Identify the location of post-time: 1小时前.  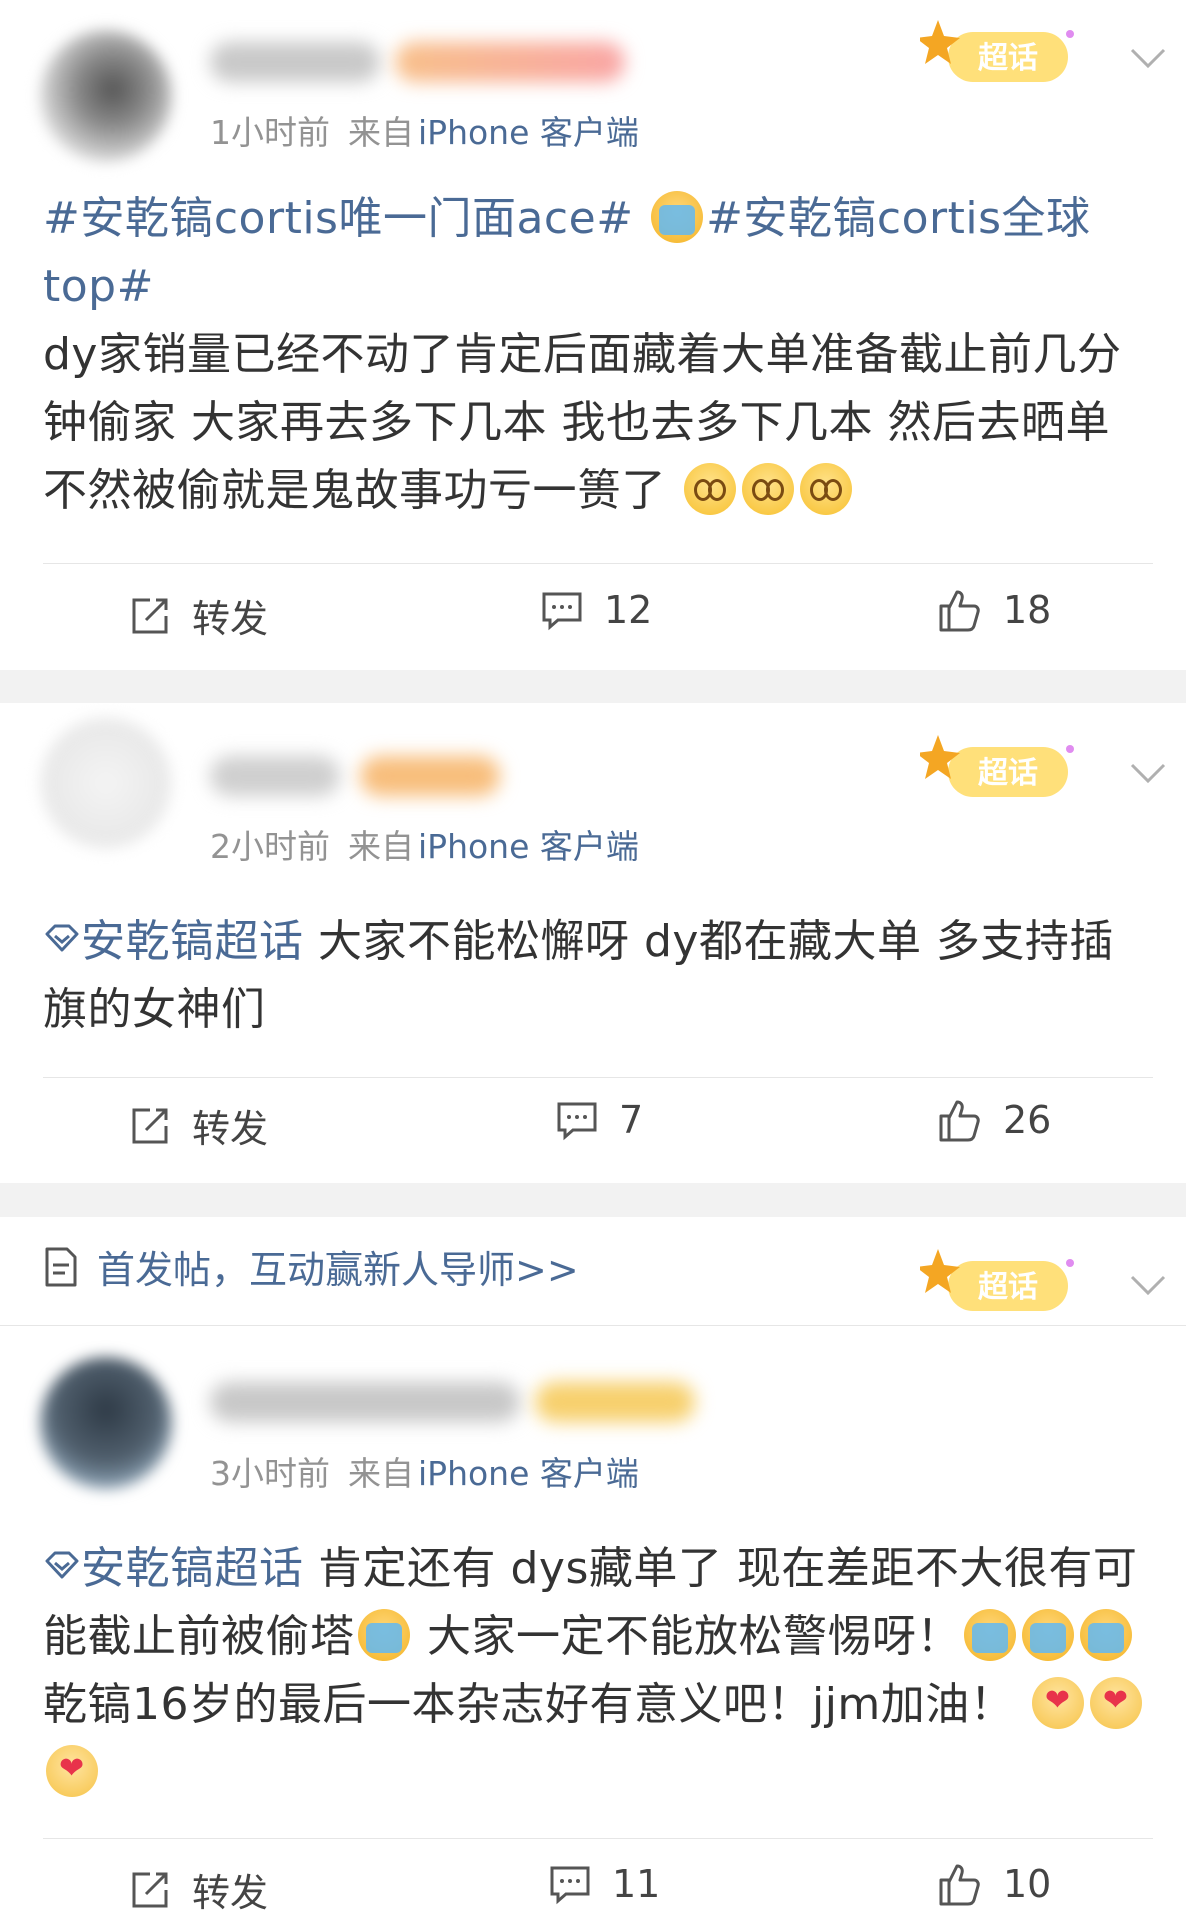
(270, 132).